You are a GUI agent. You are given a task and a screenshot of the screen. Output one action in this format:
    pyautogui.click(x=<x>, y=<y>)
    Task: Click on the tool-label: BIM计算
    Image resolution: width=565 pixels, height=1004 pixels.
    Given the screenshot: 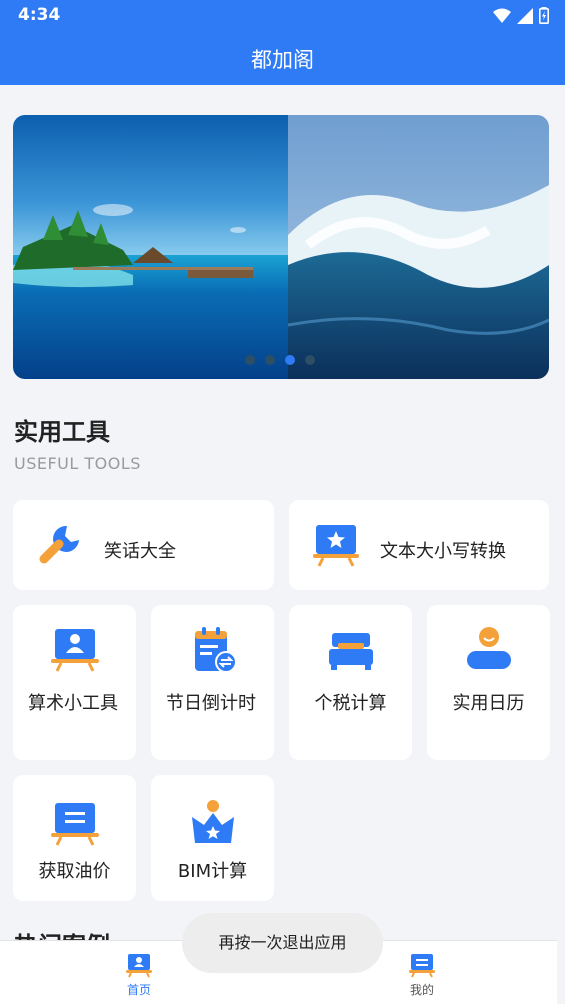 What is the action you would take?
    pyautogui.click(x=212, y=871)
    